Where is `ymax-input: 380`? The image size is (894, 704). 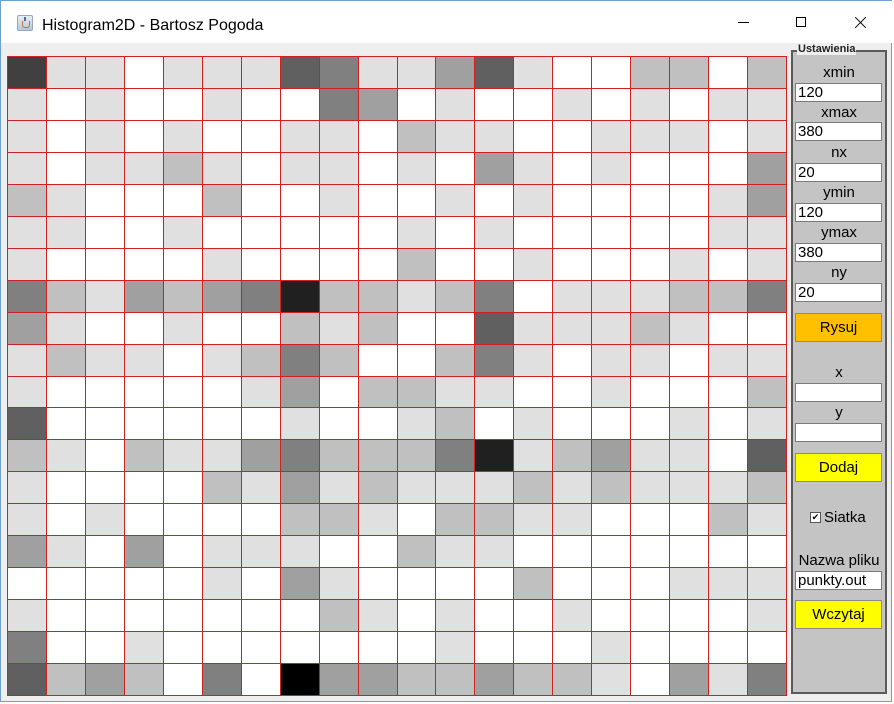
ymax-input: 380 is located at coordinates (838, 252).